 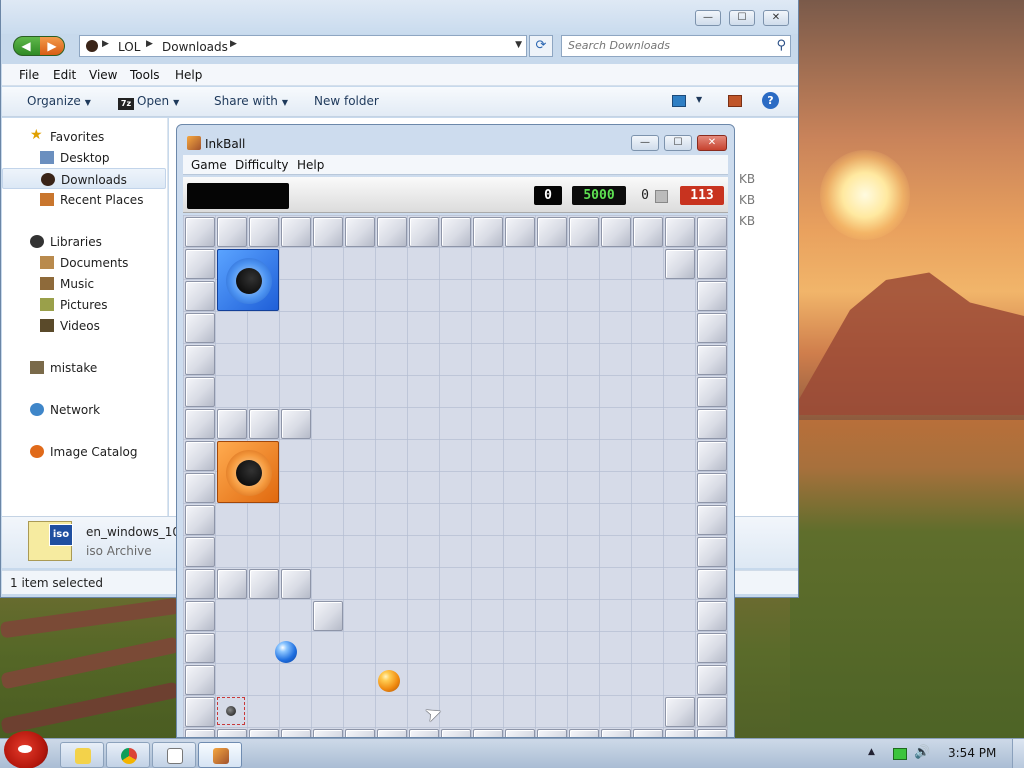 What do you see at coordinates (84, 178) in the screenshot?
I see `nav-downloads: Downloads` at bounding box center [84, 178].